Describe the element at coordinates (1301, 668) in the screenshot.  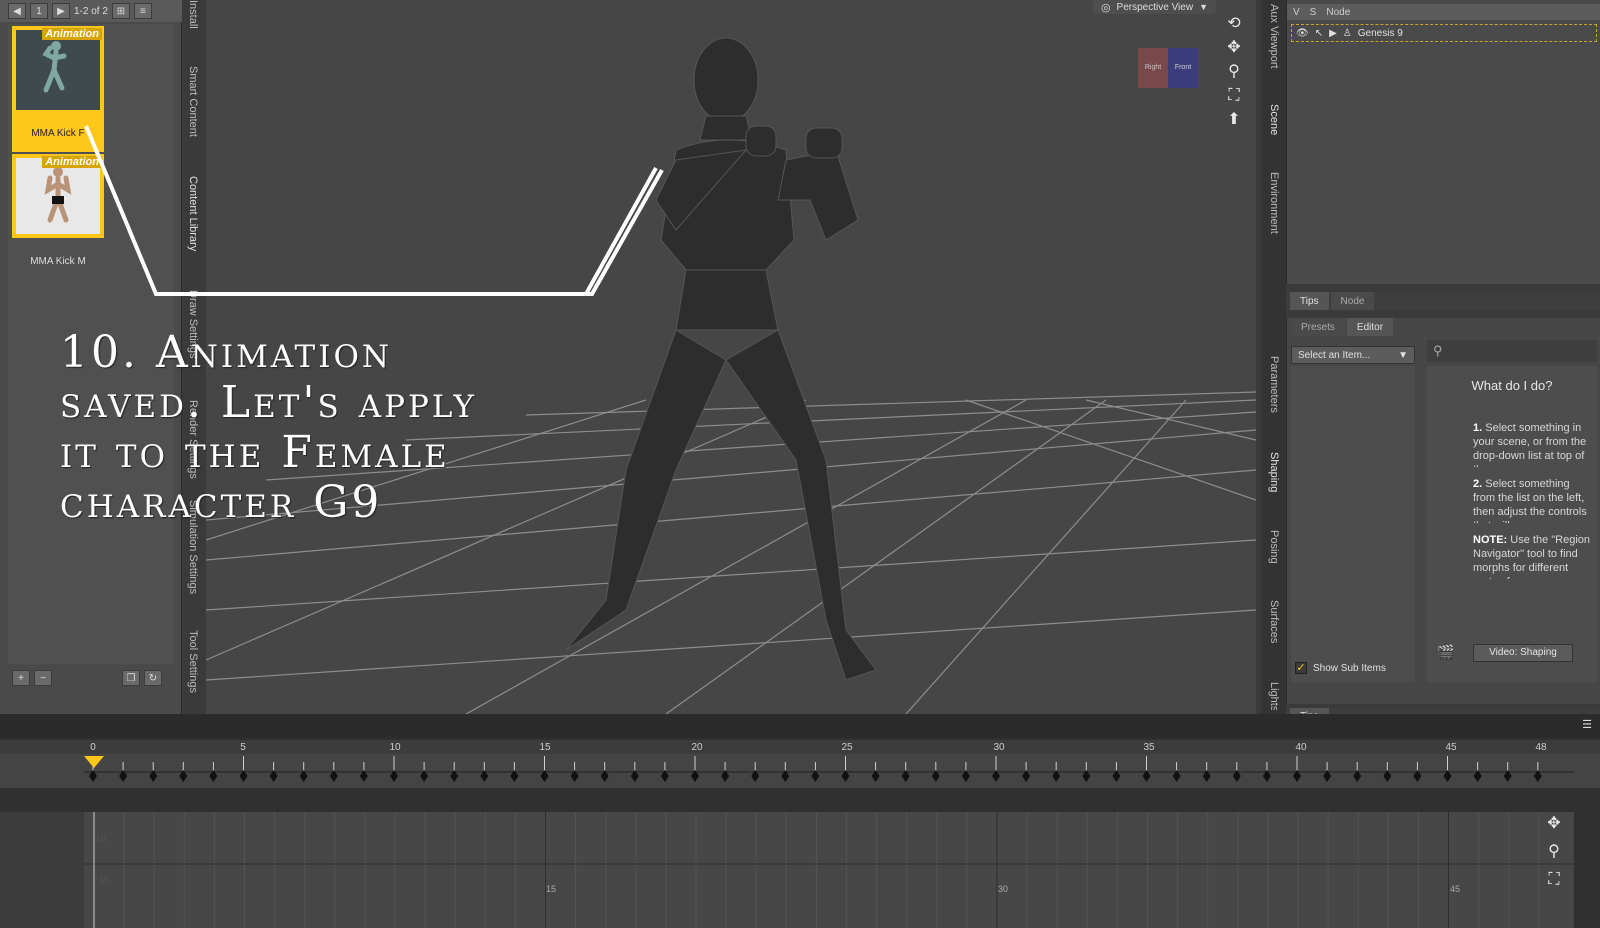
I see `show-sub-items-checkbox: ✓` at that location.